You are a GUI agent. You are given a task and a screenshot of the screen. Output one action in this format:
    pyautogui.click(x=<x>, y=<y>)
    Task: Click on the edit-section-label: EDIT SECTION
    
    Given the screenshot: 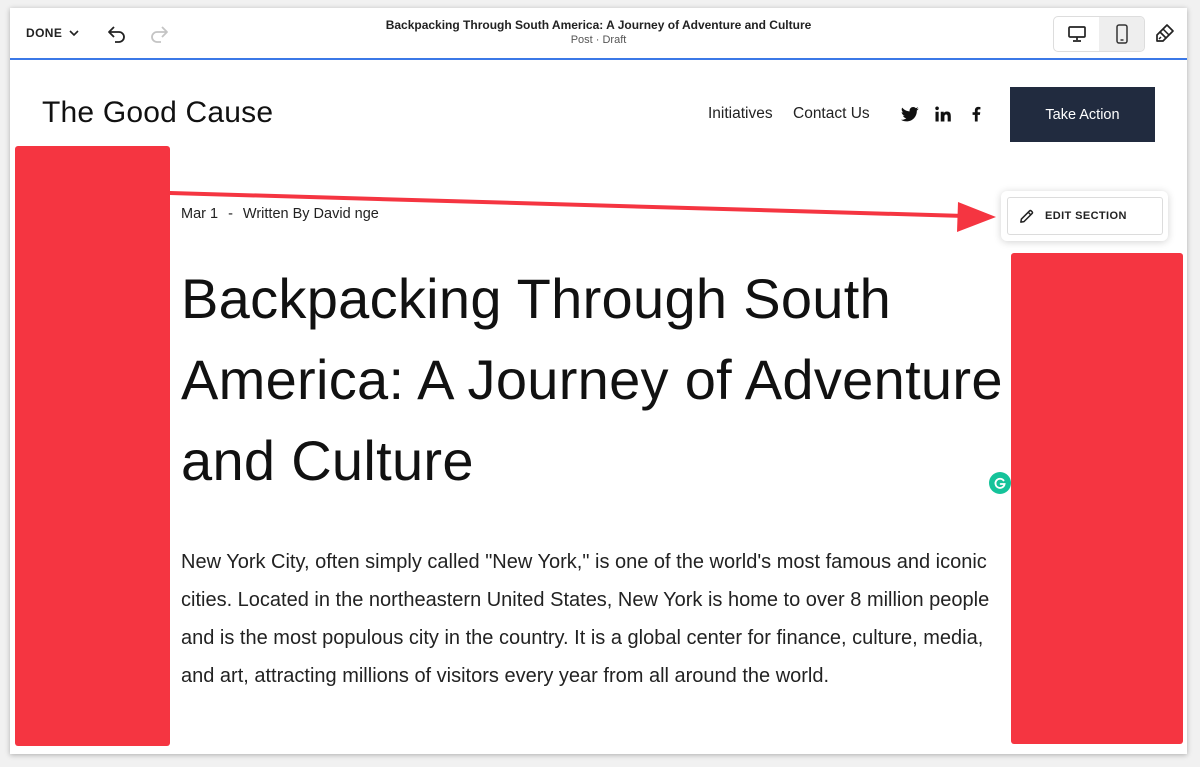 What is the action you would take?
    pyautogui.click(x=1086, y=216)
    